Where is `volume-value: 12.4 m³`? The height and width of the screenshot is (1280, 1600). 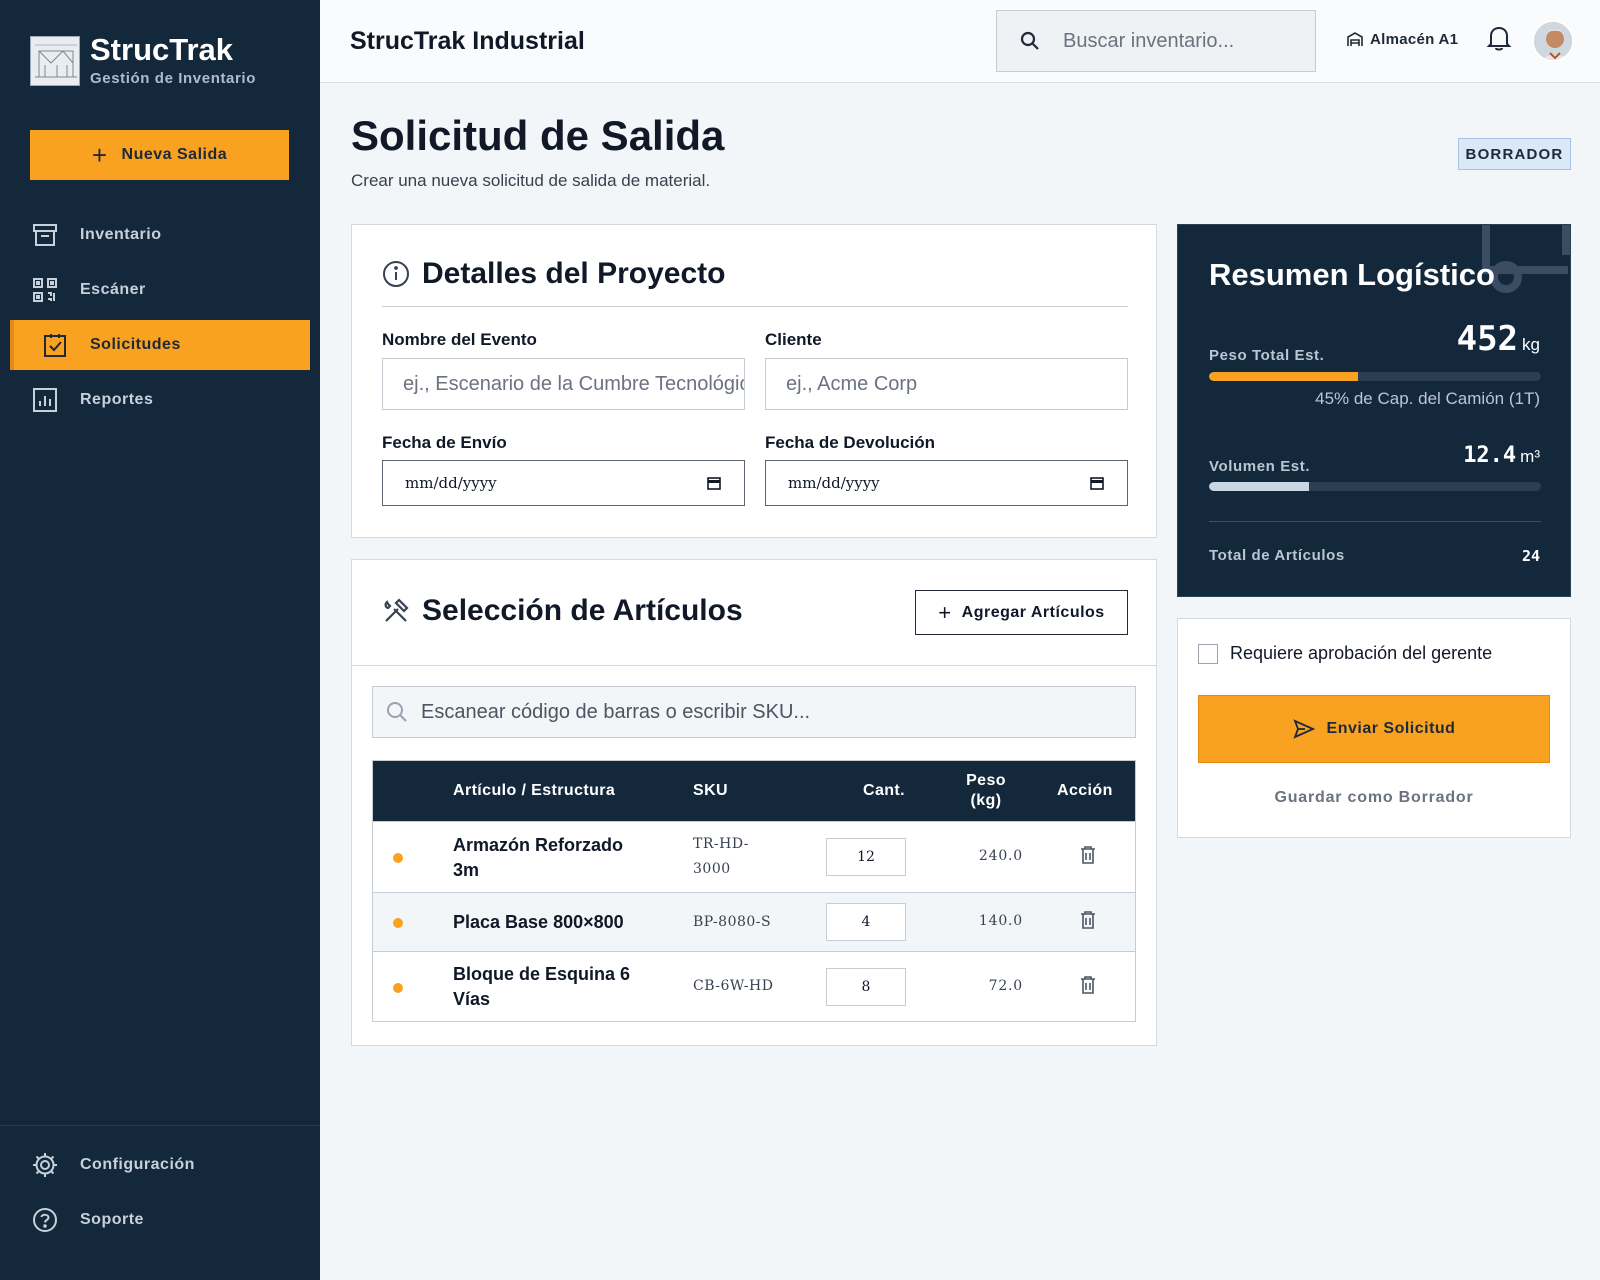 volume-value: 12.4 m³ is located at coordinates (1501, 455).